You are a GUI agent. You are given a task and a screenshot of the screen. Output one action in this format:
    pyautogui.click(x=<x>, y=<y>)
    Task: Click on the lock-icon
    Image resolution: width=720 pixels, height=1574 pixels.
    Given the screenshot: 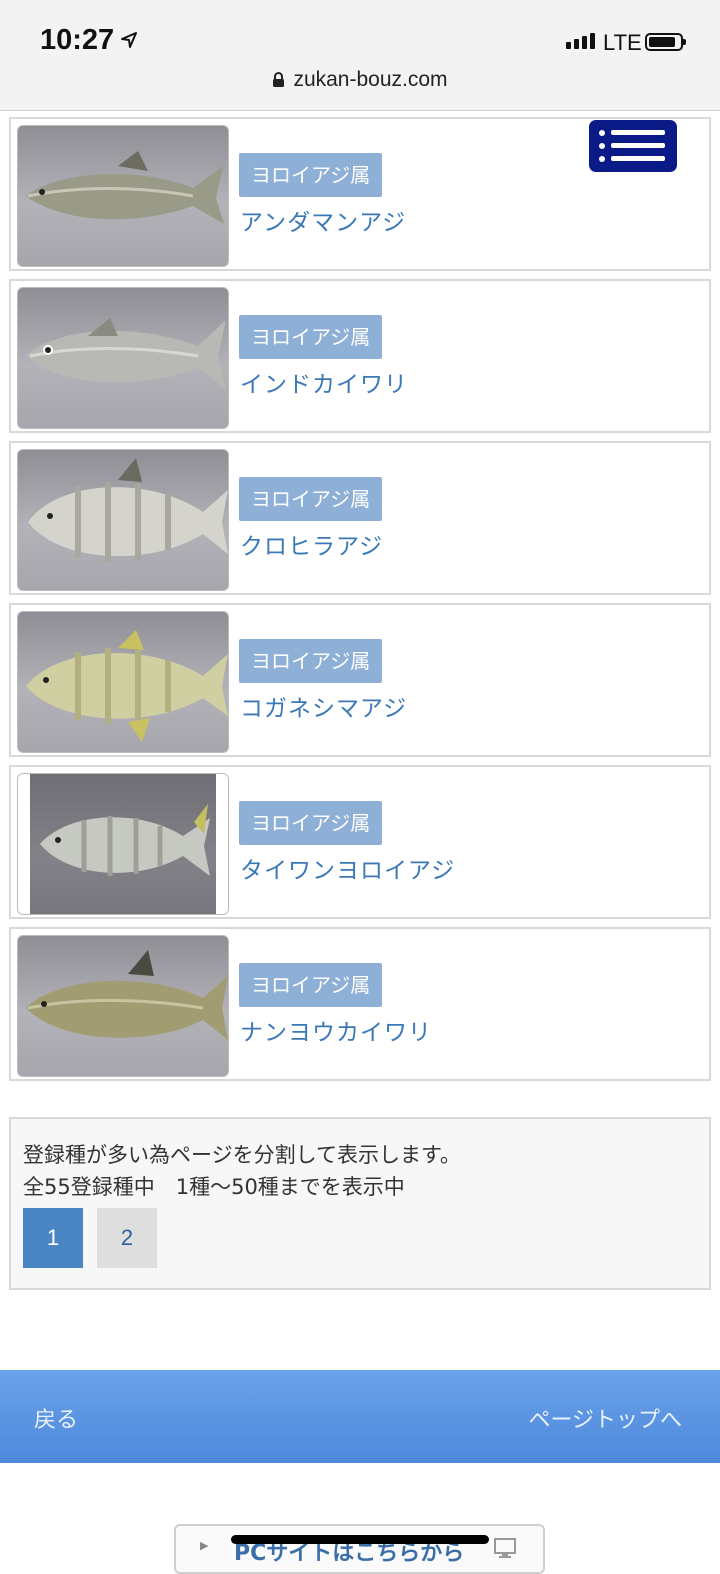 What is the action you would take?
    pyautogui.click(x=279, y=79)
    